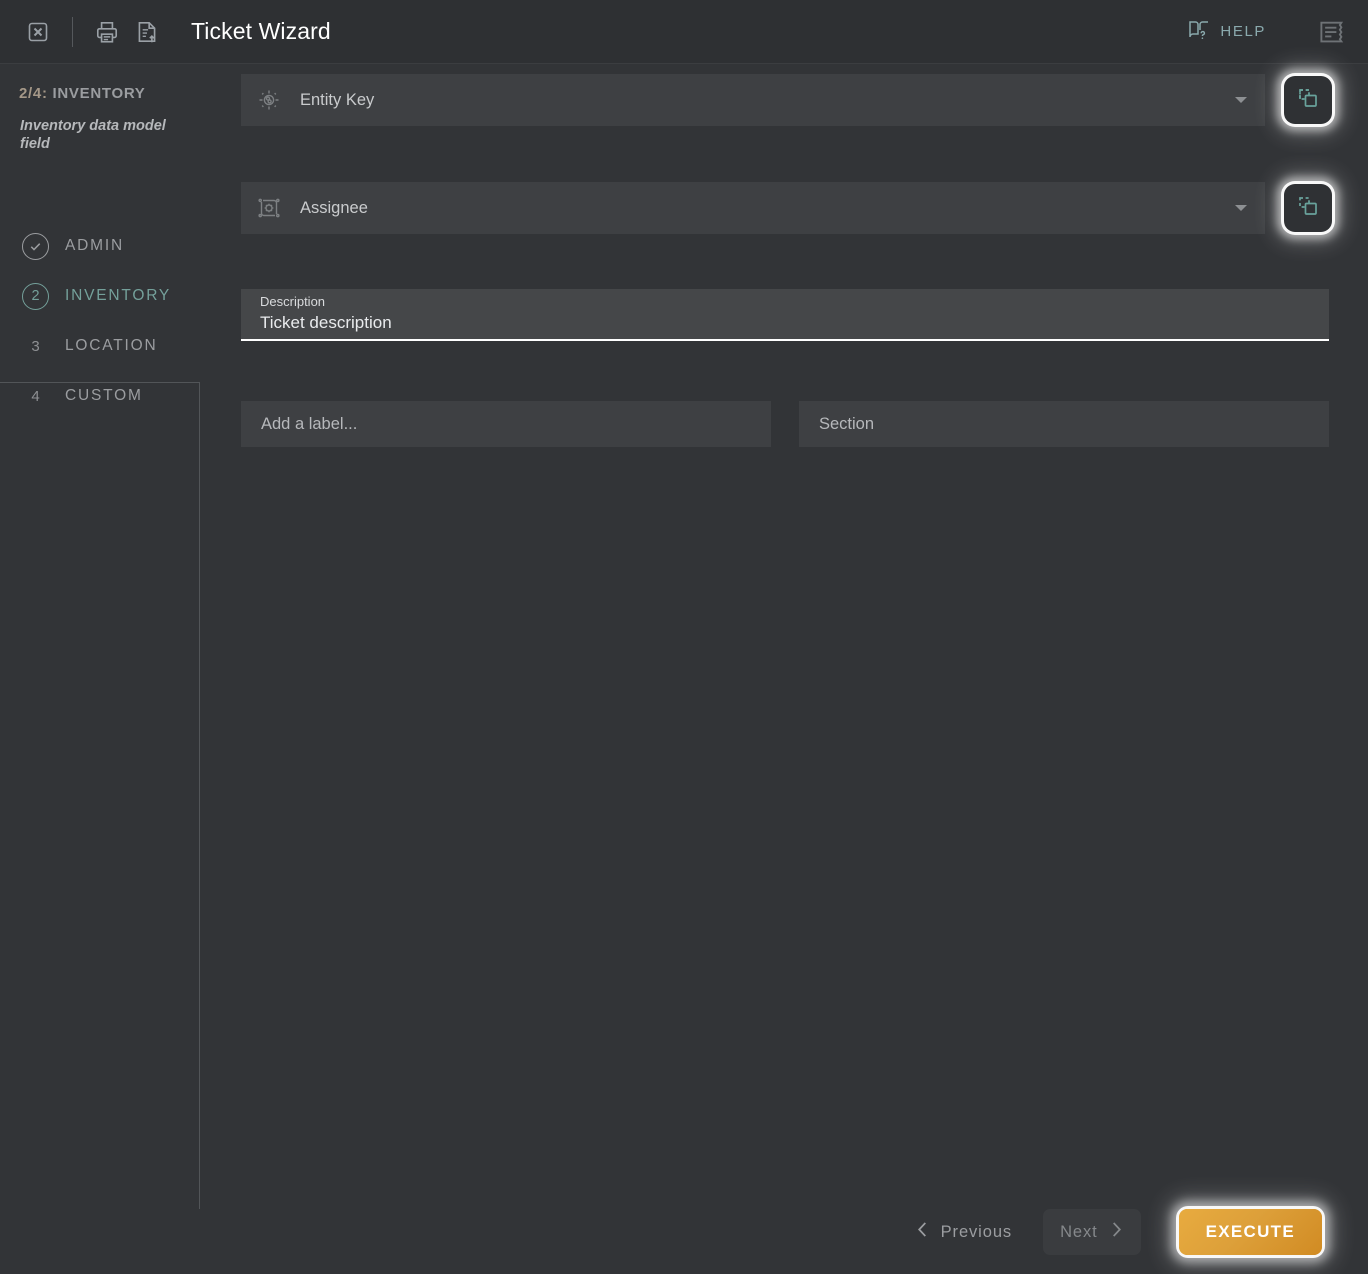  I want to click on sidebar-step-label-inventory: INVENTORY, so click(118, 295).